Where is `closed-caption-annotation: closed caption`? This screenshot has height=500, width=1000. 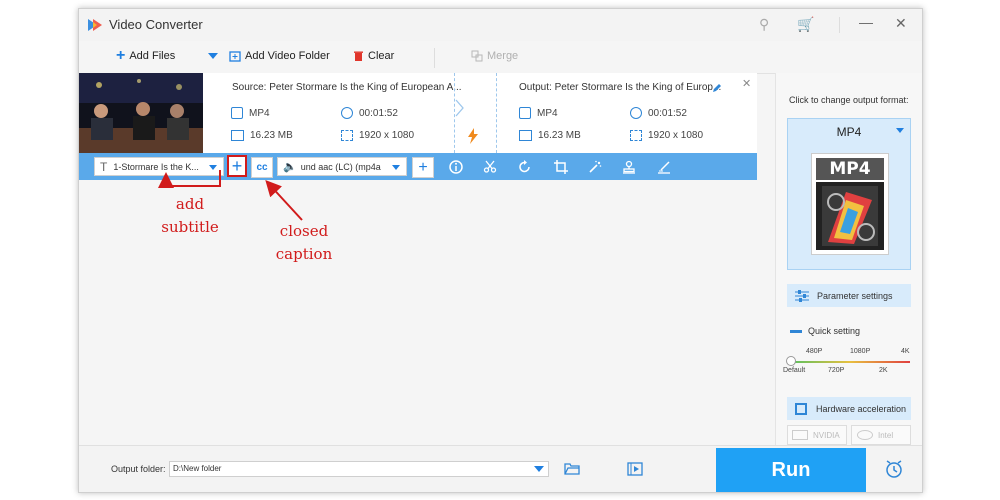
closed-caption-annotation: closed caption is located at coordinates (304, 243).